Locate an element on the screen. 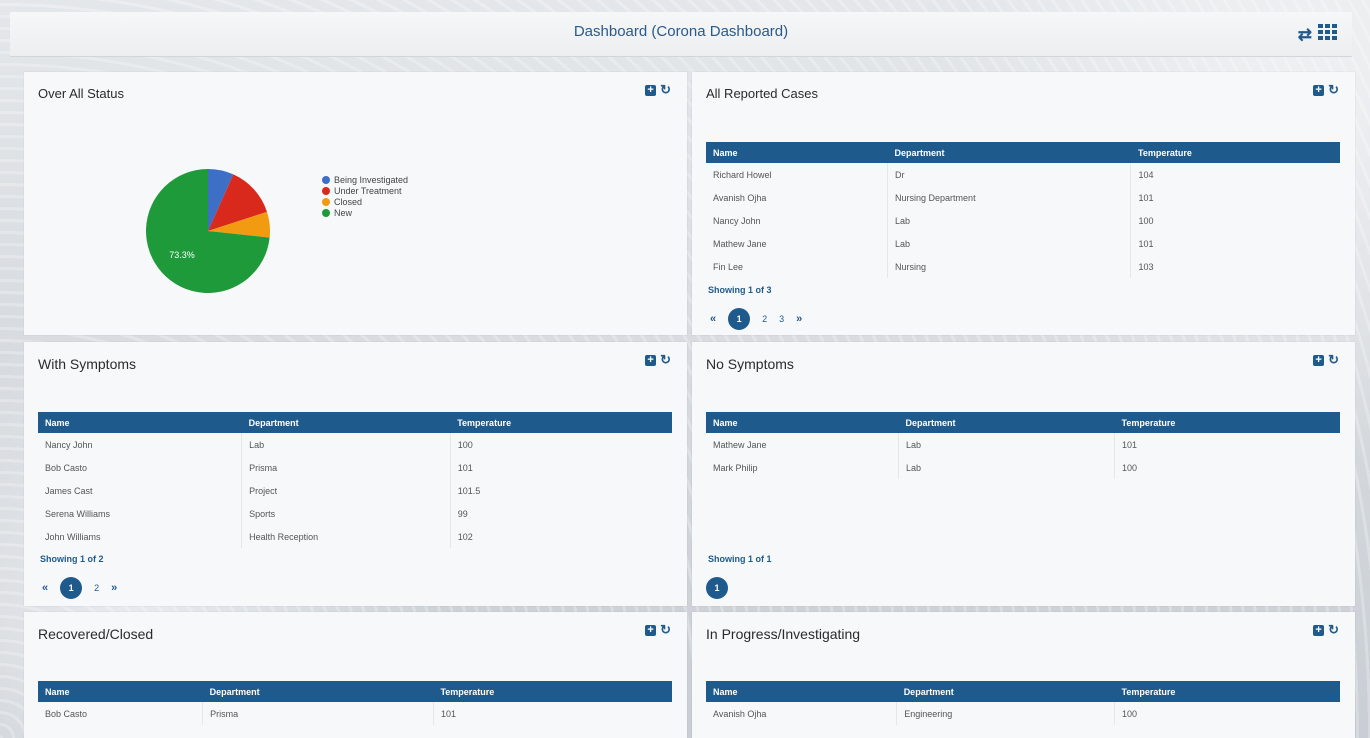 The image size is (1370, 738). table-cell: Nursing is located at coordinates (1009, 266).